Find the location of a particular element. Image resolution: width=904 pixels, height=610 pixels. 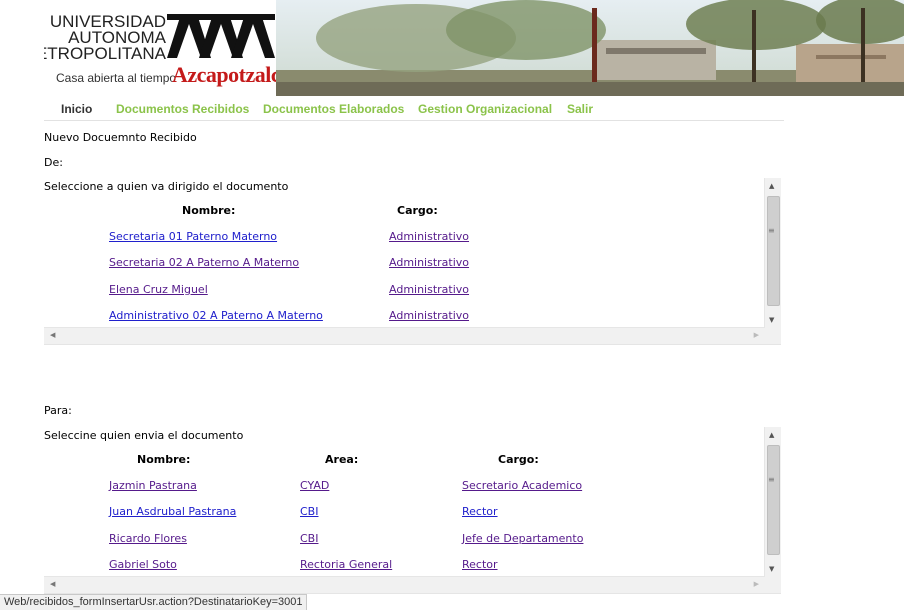

para-row-4-cargo: Rector is located at coordinates (480, 564).